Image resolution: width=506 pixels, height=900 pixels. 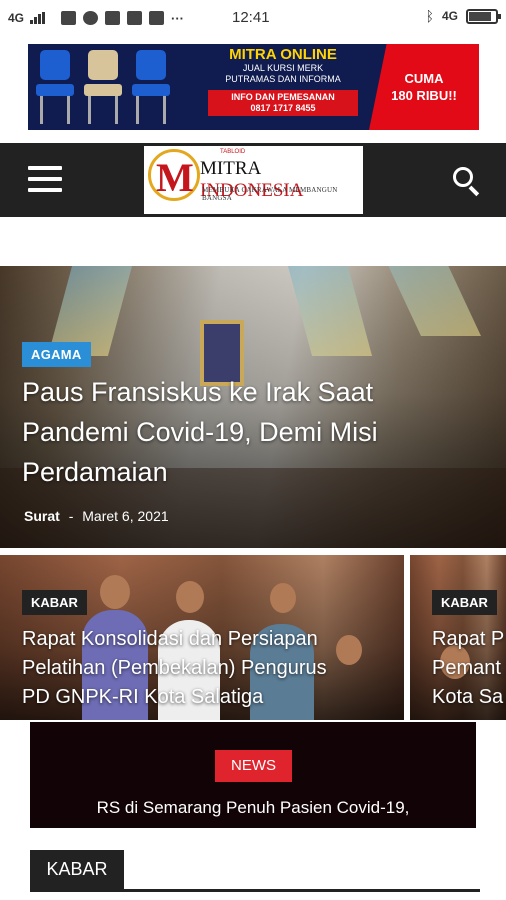 What do you see at coordinates (174, 175) in the screenshot?
I see `logo-emblem-icon: M` at bounding box center [174, 175].